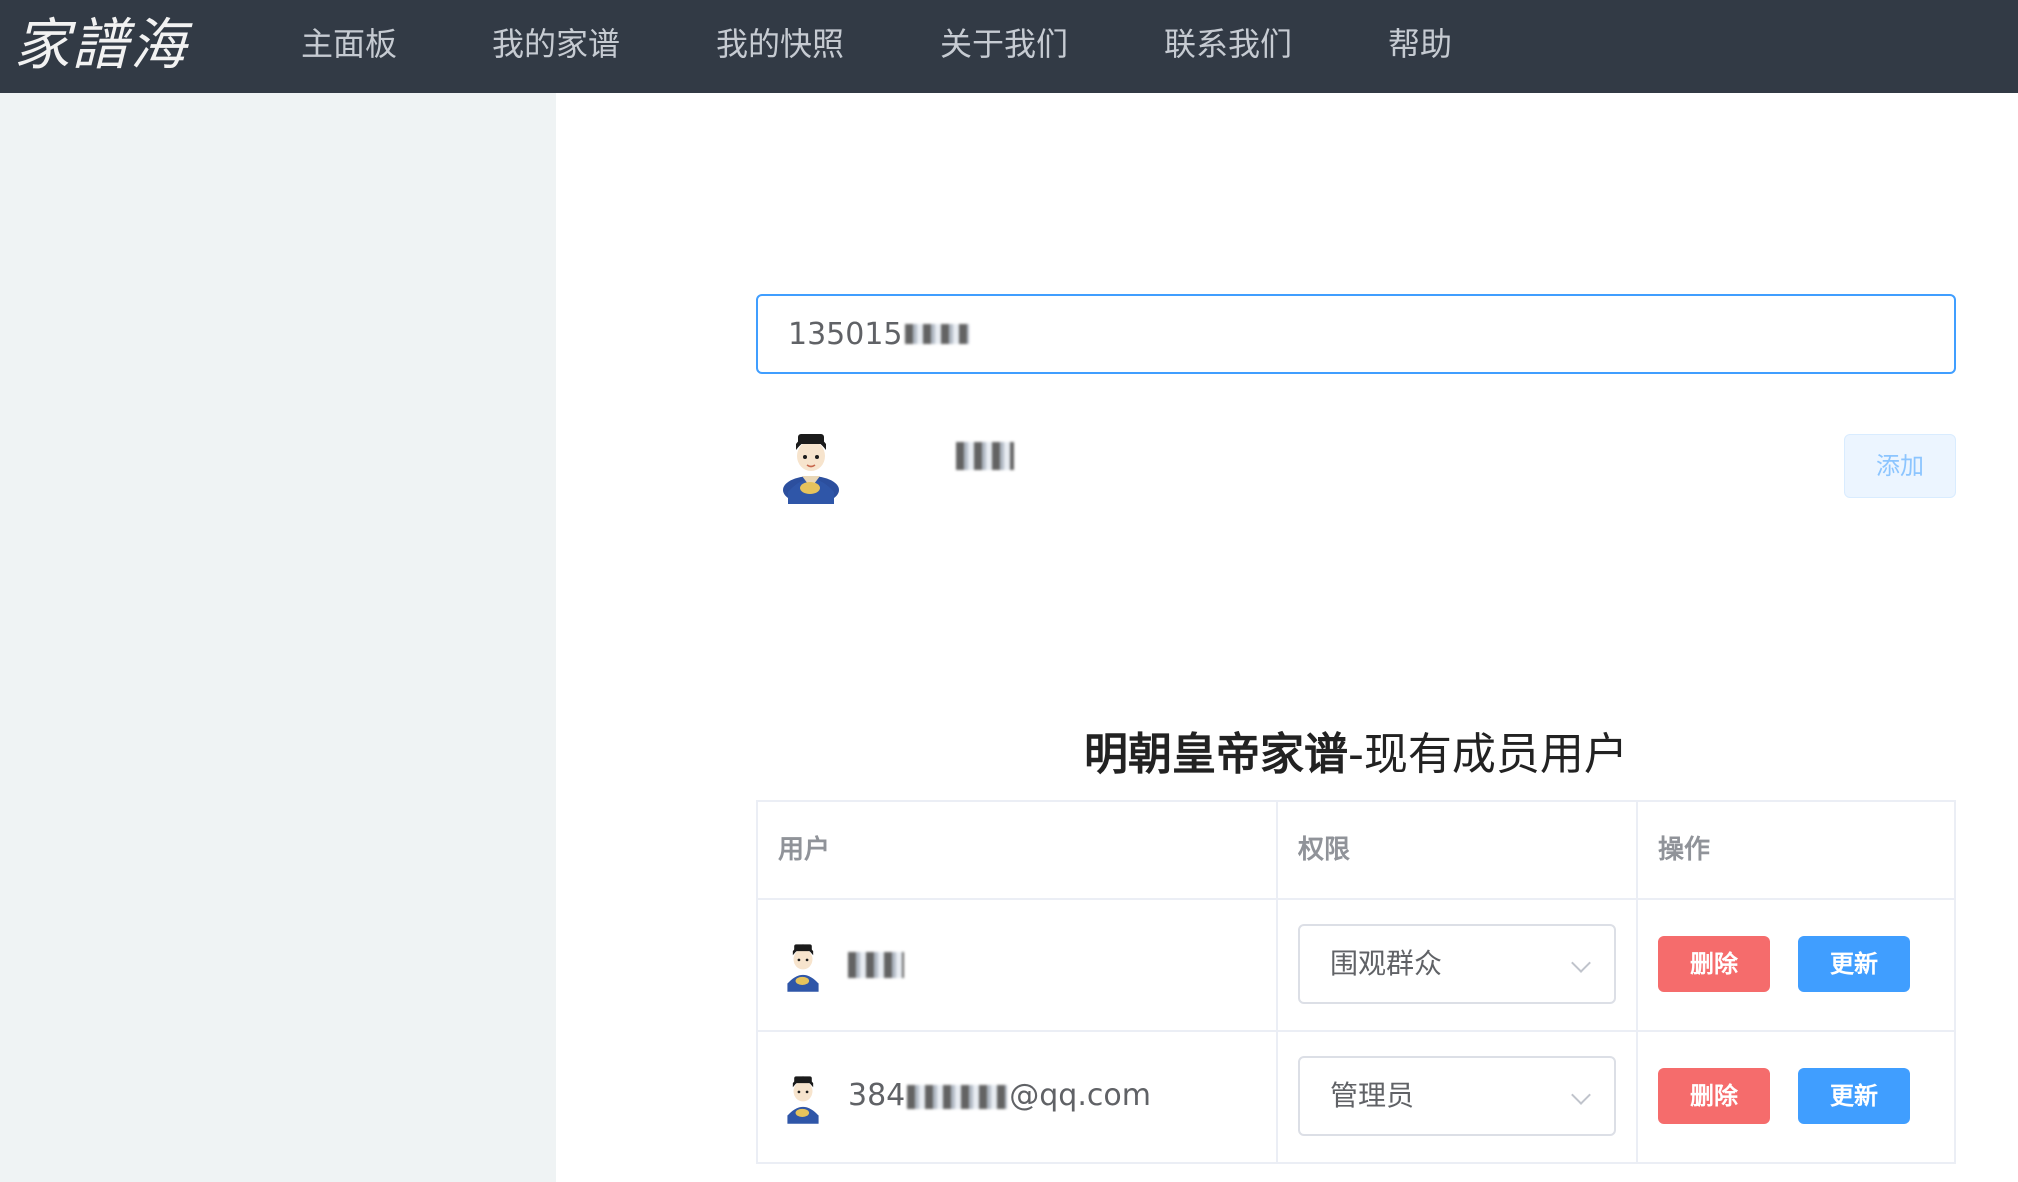 This screenshot has height=1182, width=2018. Describe the element at coordinates (349, 46) in the screenshot. I see `nav-item-dashboard: 主面板` at that location.